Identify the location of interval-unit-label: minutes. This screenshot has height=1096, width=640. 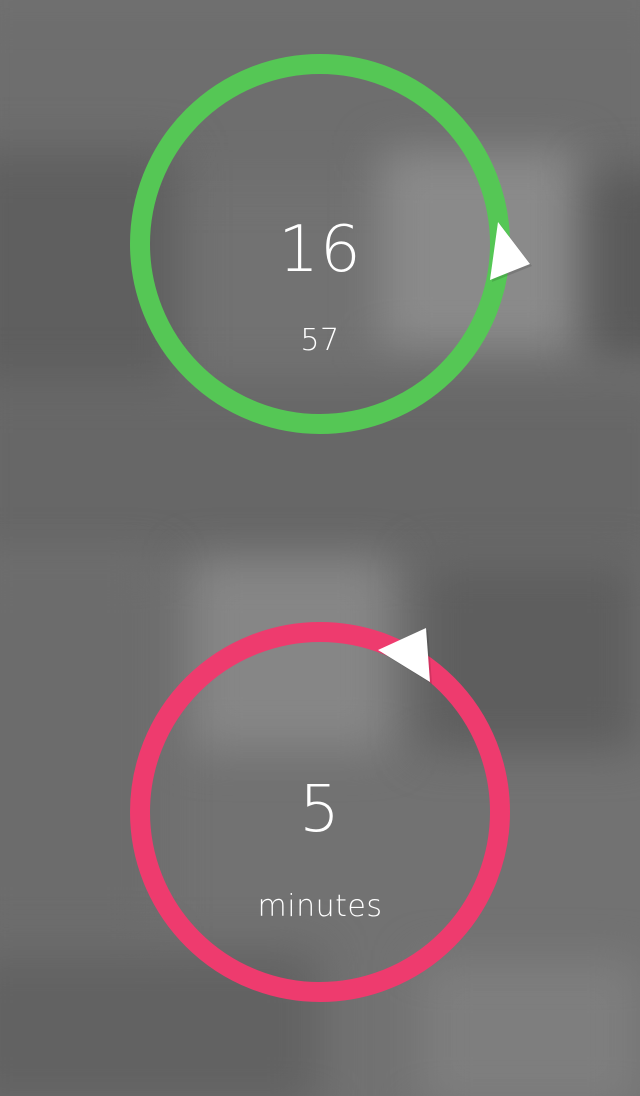
(320, 906).